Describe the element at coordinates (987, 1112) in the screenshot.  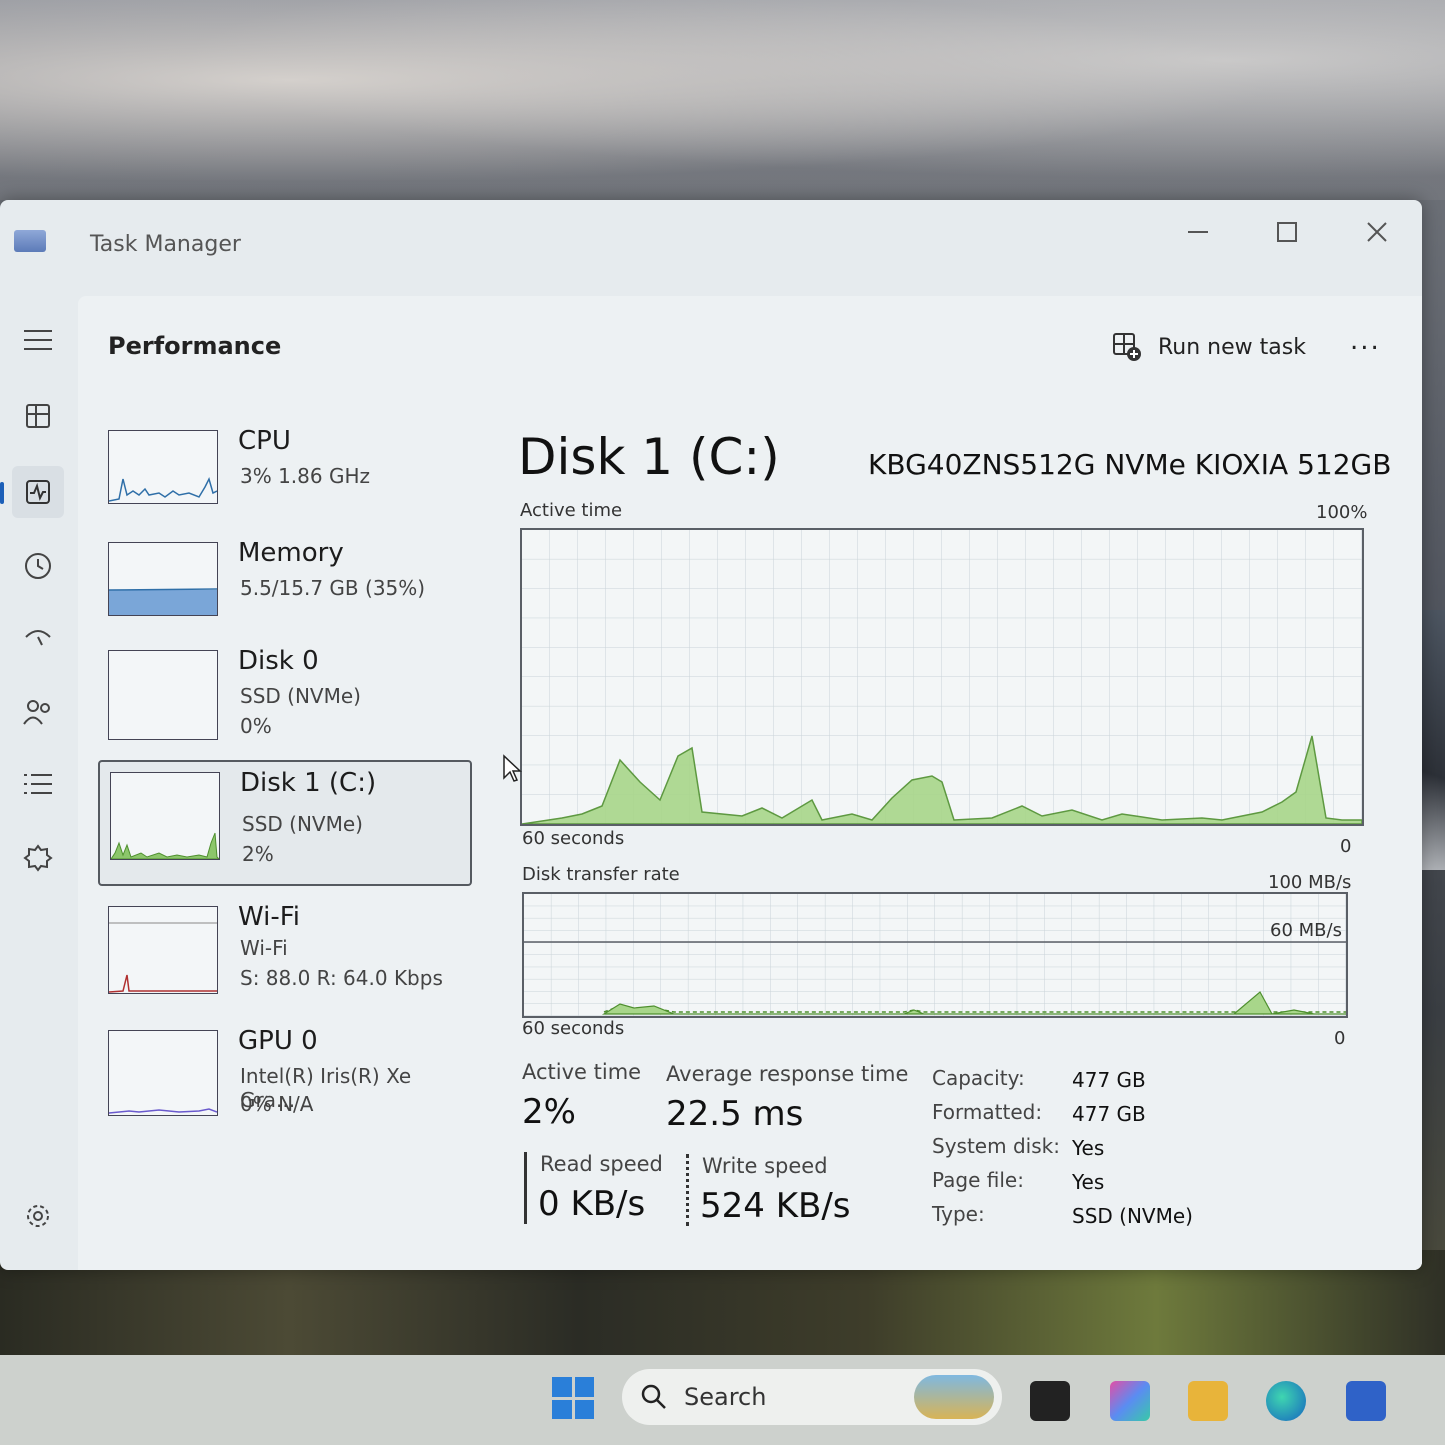
I see `property-key: Formatted:` at that location.